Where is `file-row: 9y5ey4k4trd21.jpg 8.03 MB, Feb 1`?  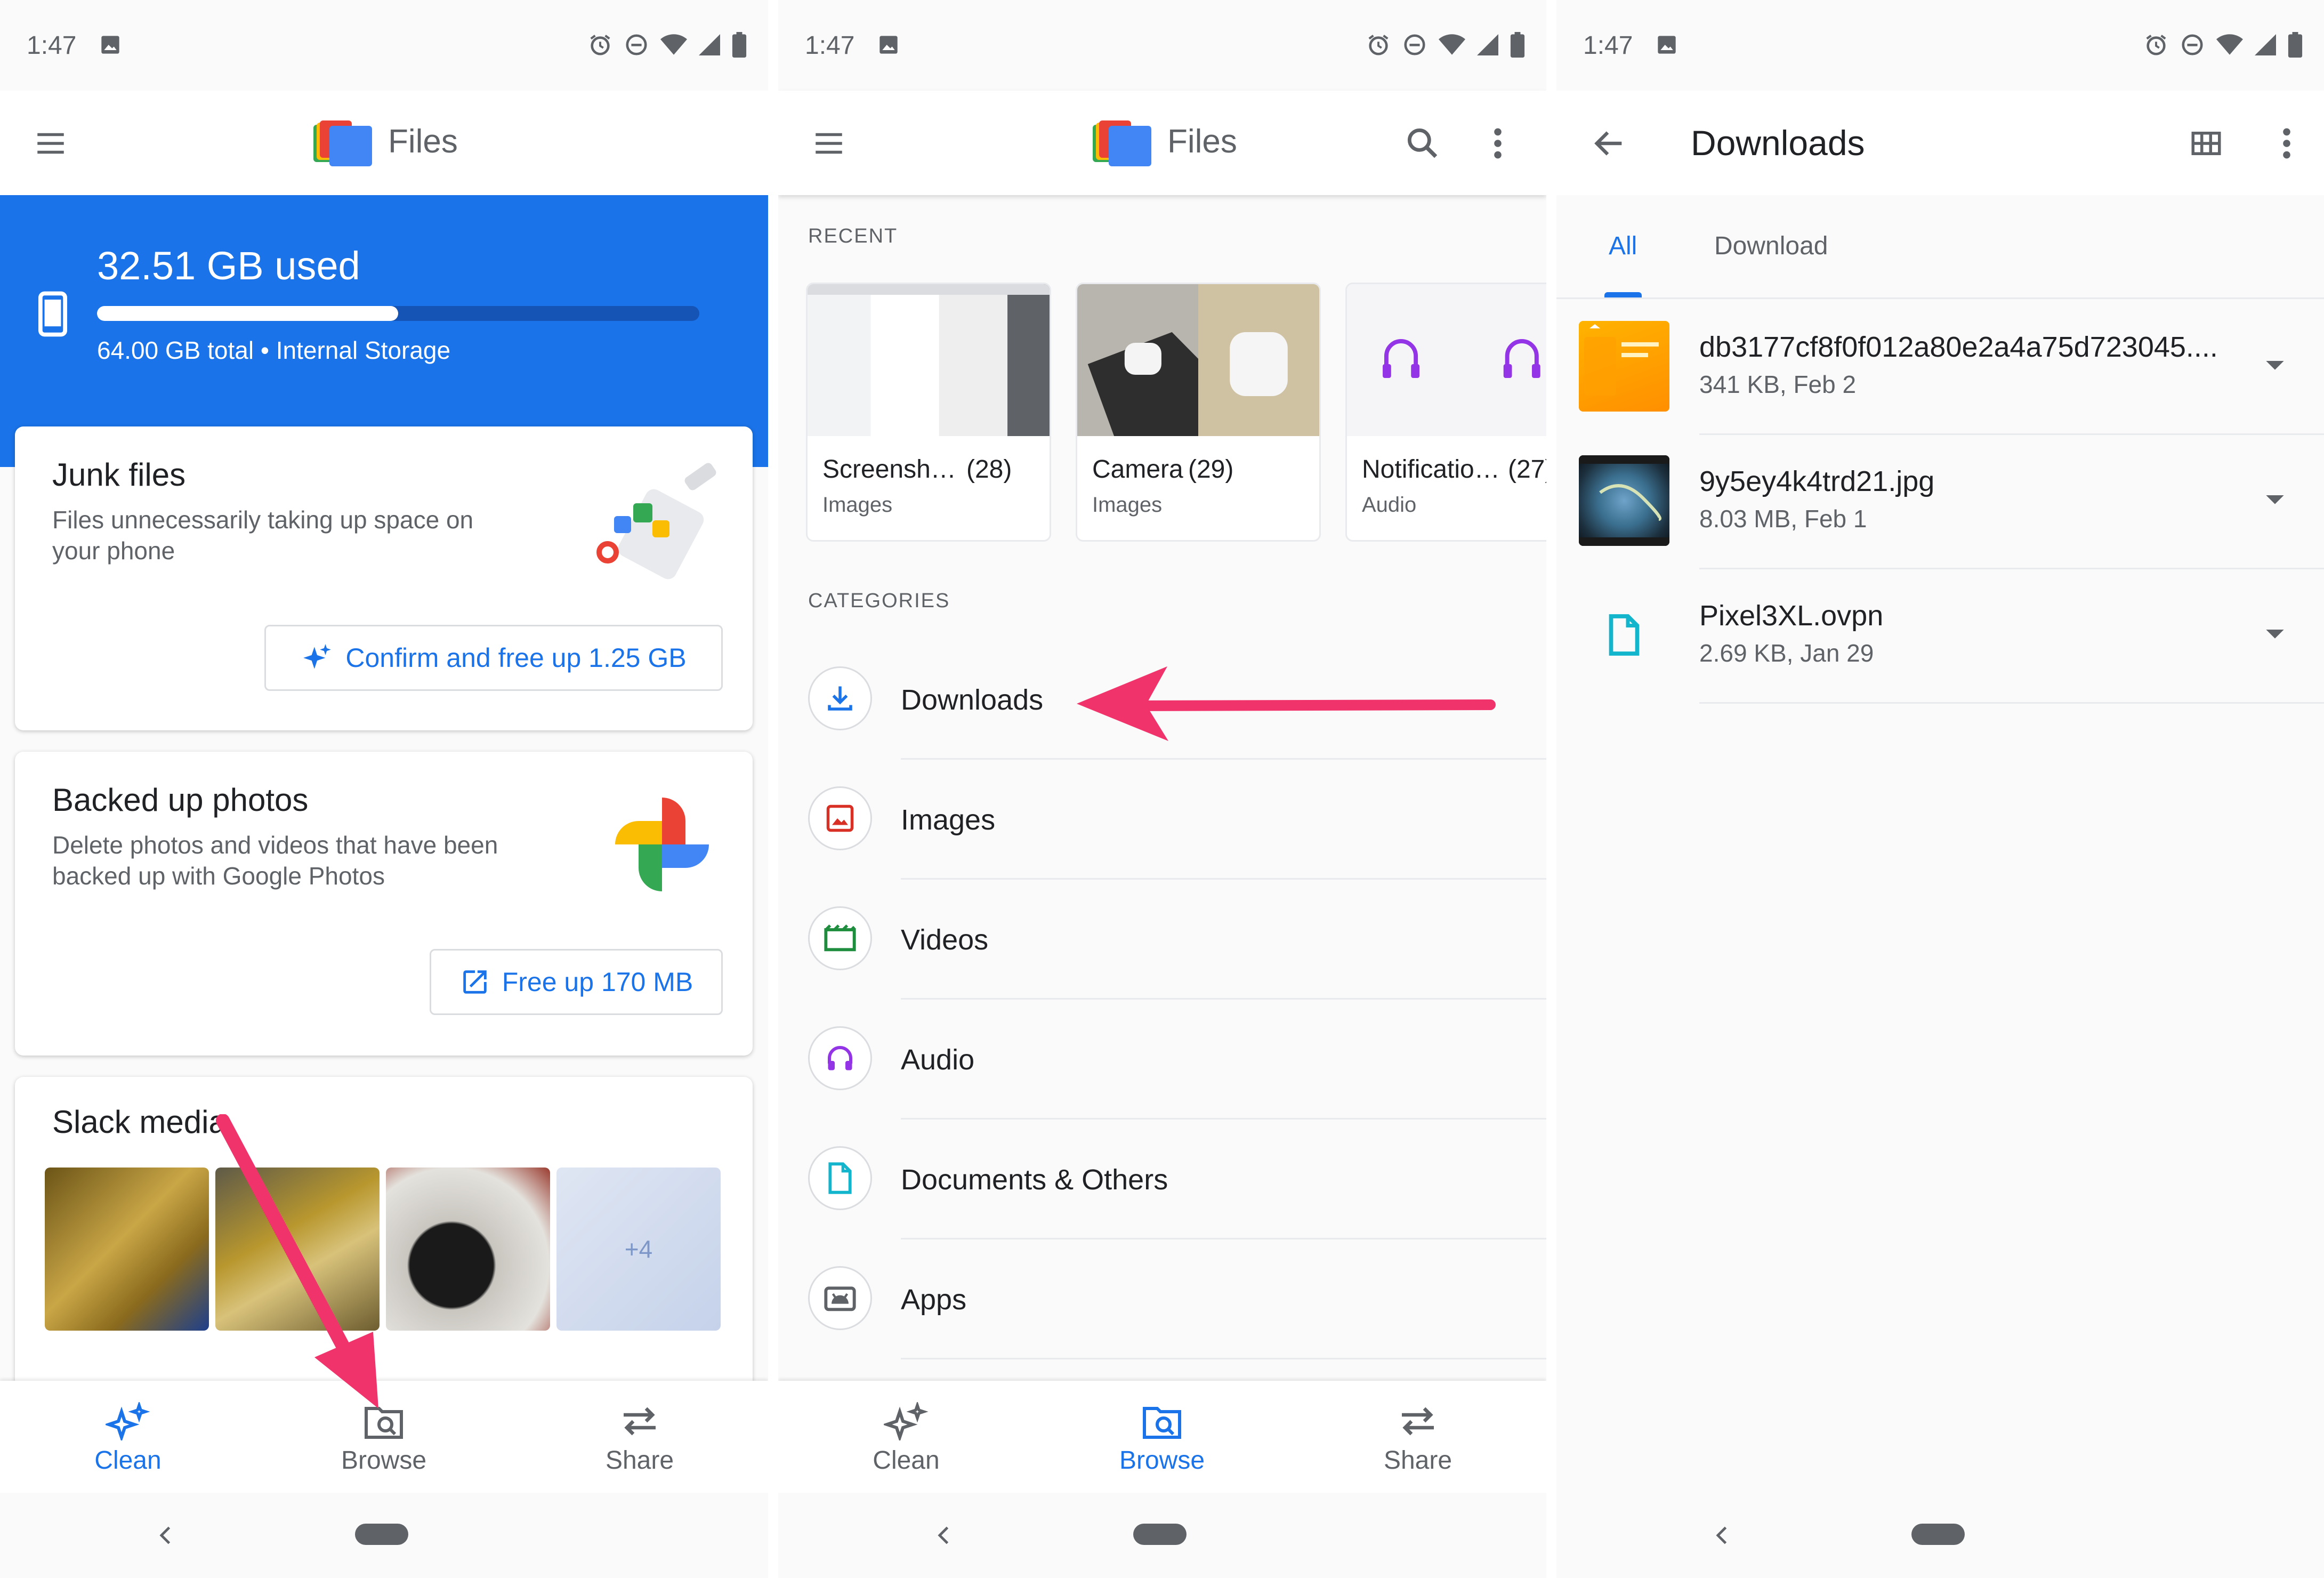
file-row: 9y5ey4k4trd21.jpg 8.03 MB, Feb 1 is located at coordinates (1940, 502).